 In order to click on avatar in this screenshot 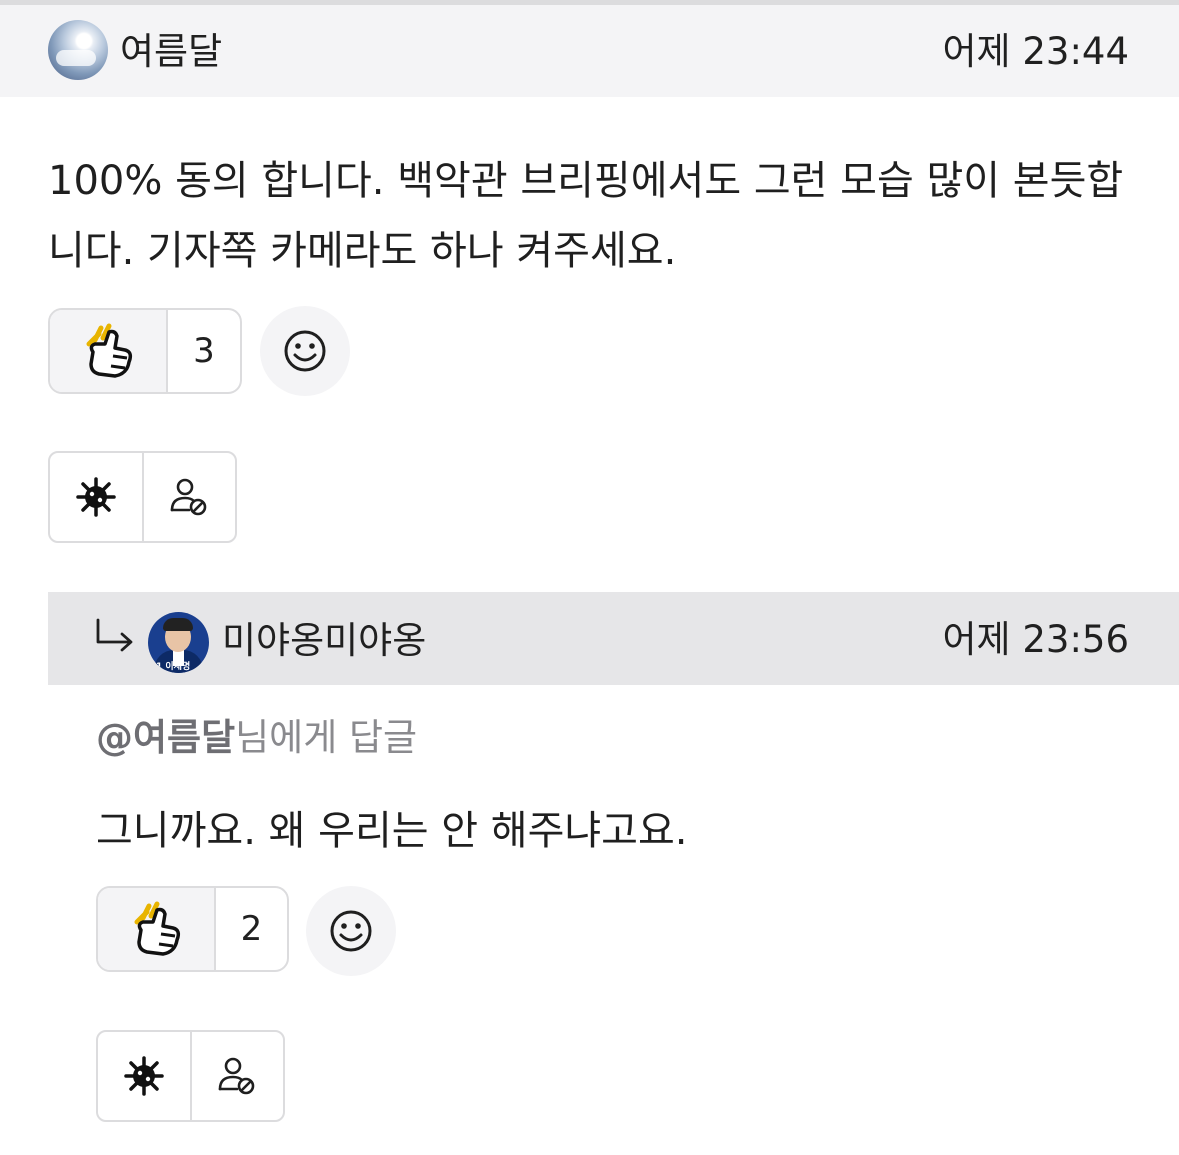, I will do `click(78, 50)`.